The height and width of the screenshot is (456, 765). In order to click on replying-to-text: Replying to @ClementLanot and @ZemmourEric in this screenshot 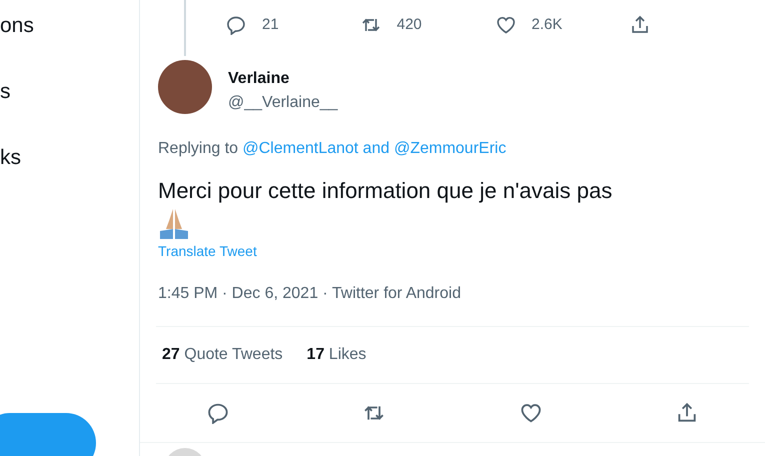, I will do `click(333, 149)`.